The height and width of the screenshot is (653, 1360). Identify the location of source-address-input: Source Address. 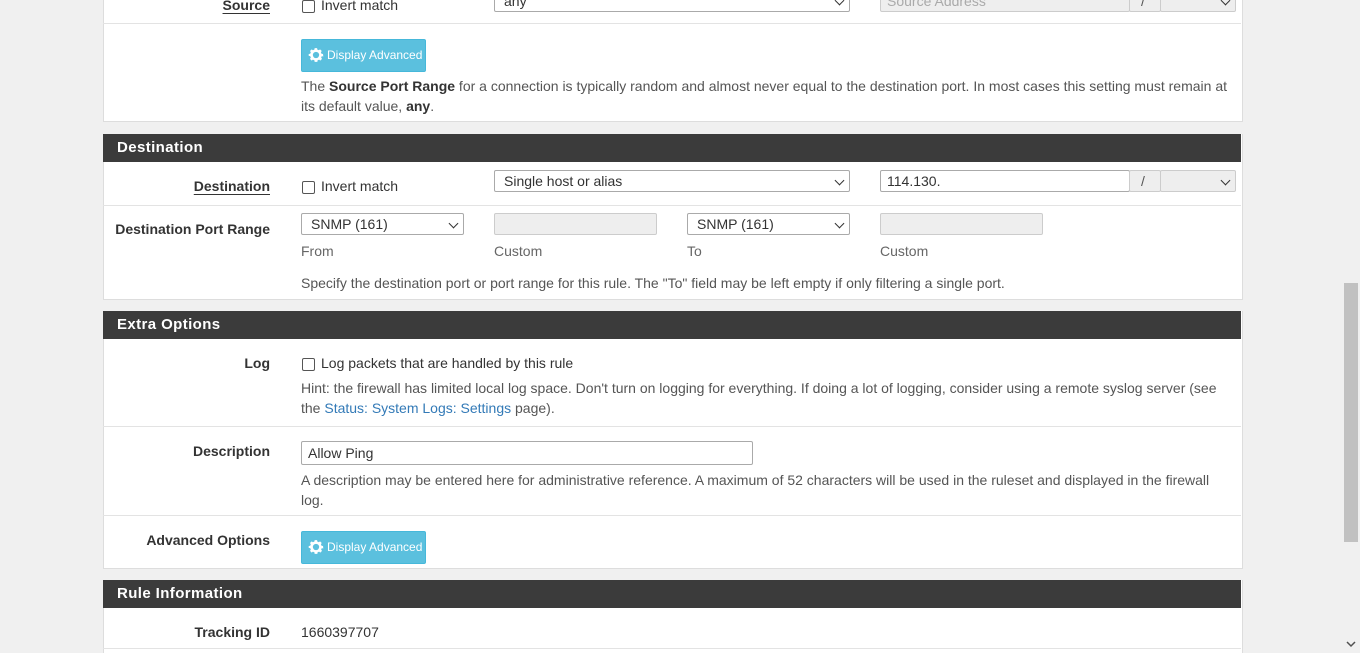
(1005, 6).